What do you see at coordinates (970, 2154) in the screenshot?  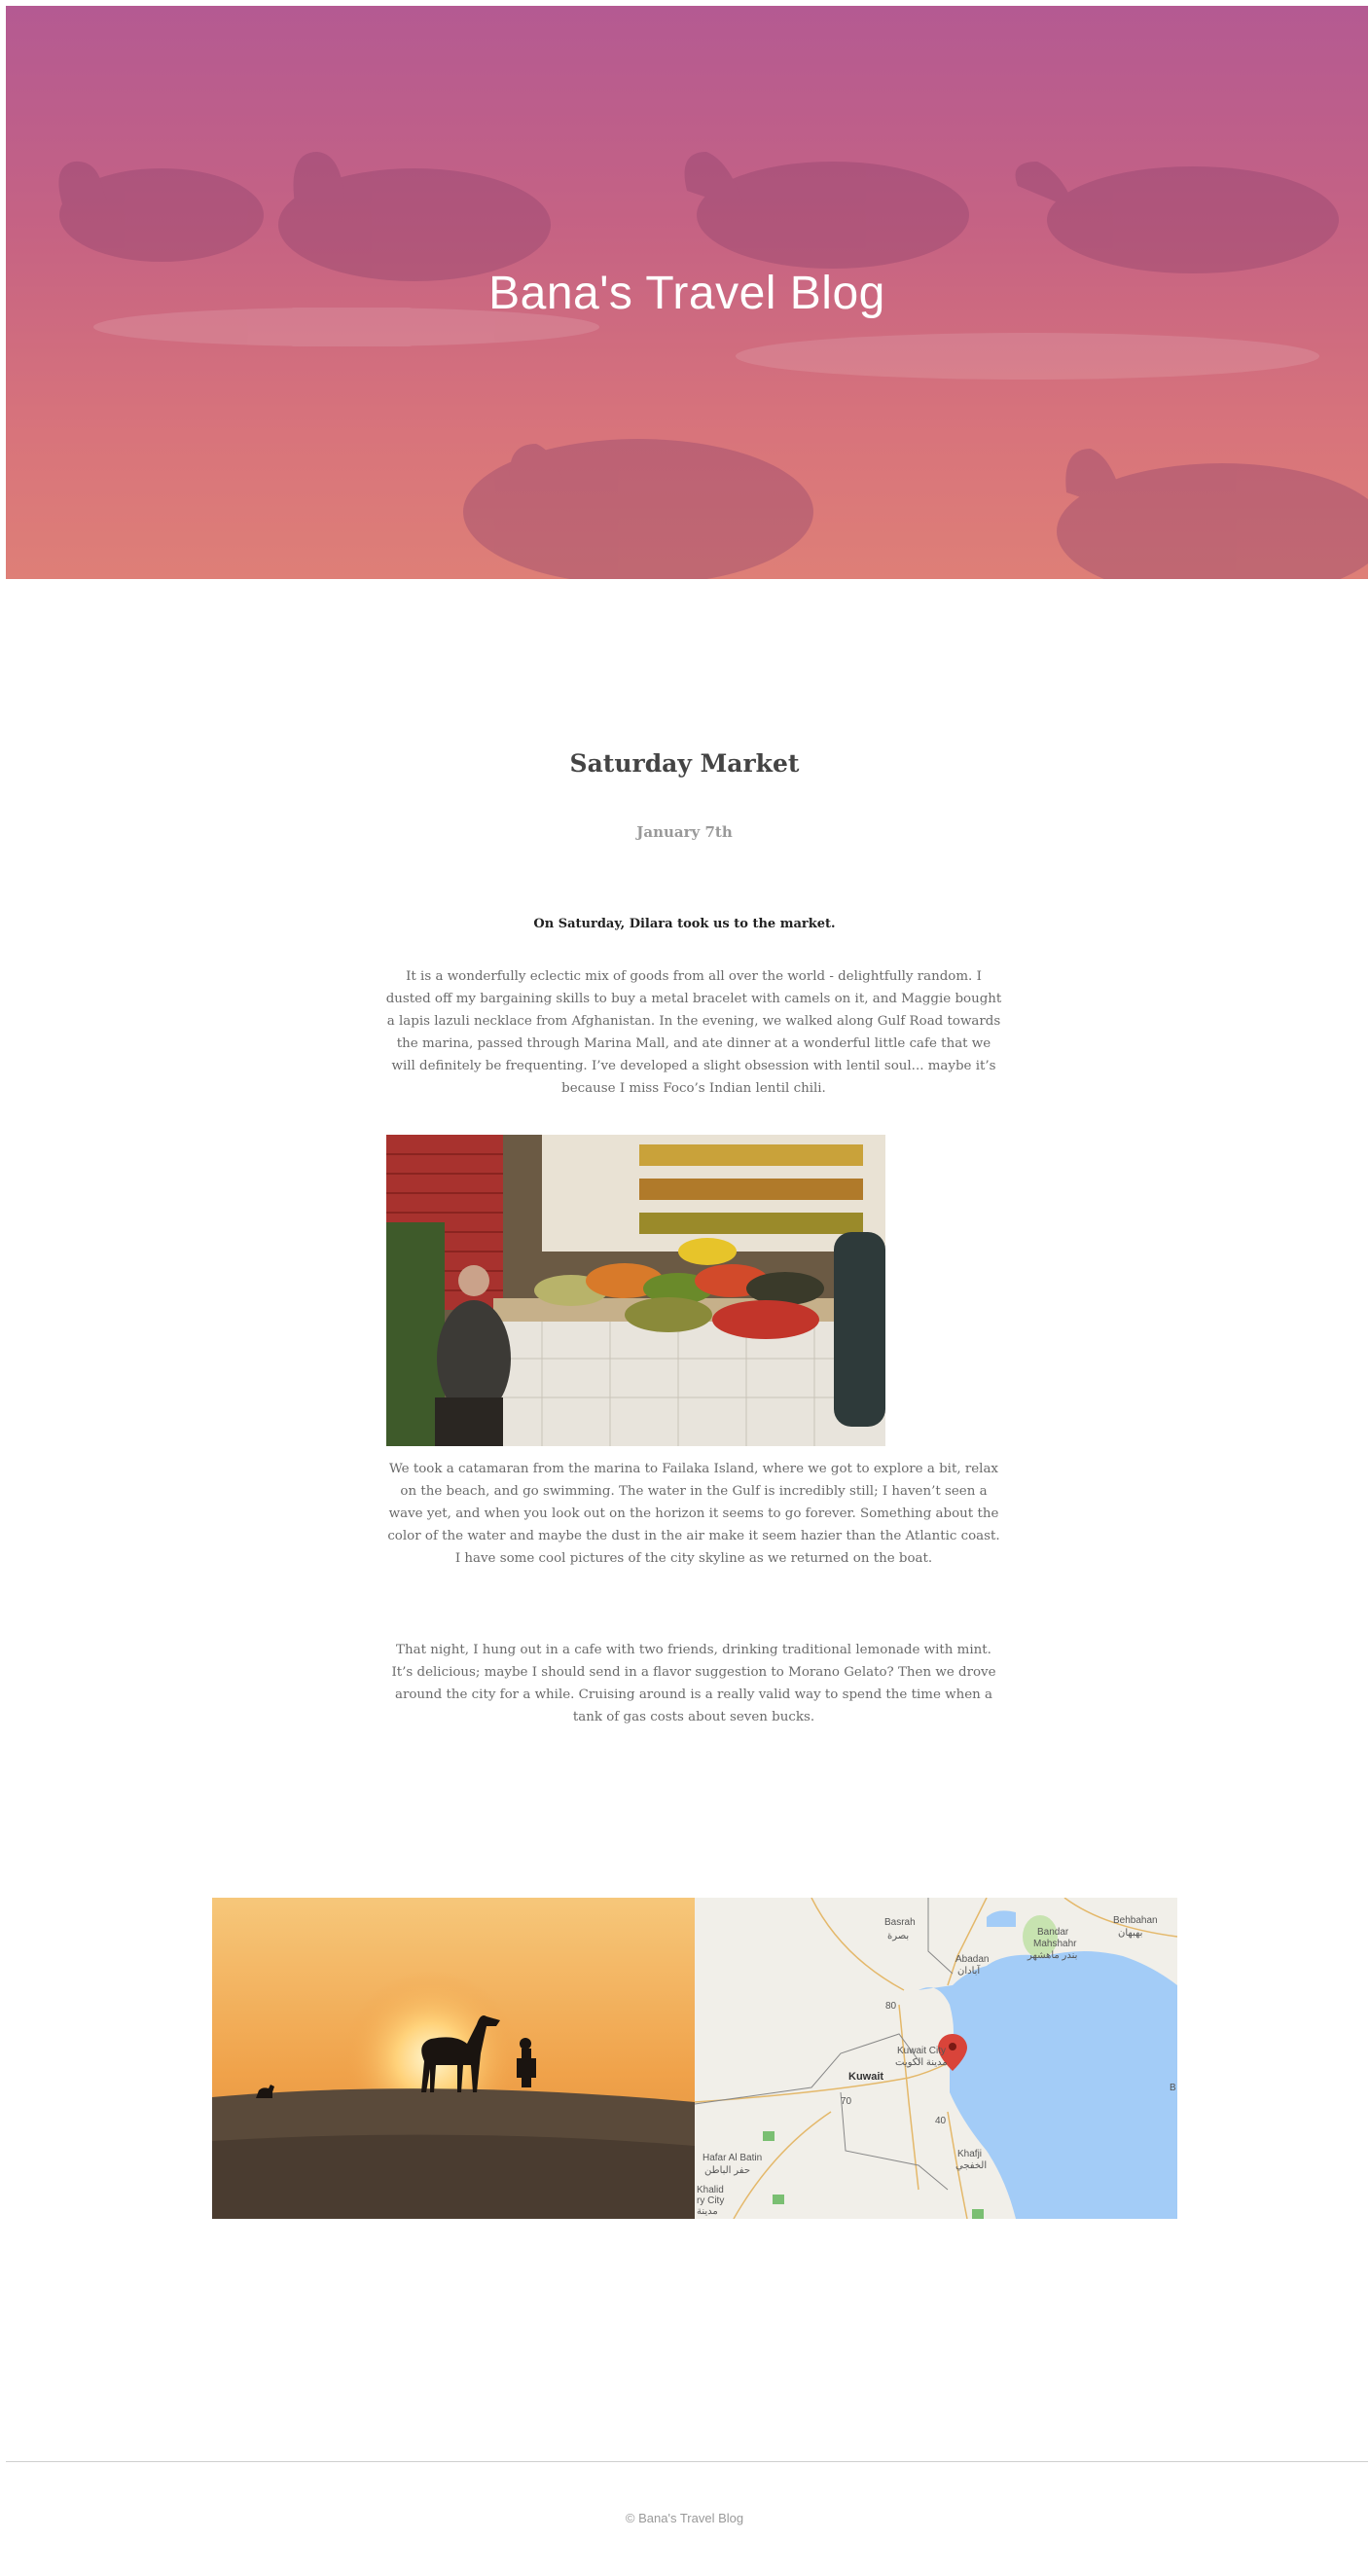 I see `map-label-khafji: Khafji` at bounding box center [970, 2154].